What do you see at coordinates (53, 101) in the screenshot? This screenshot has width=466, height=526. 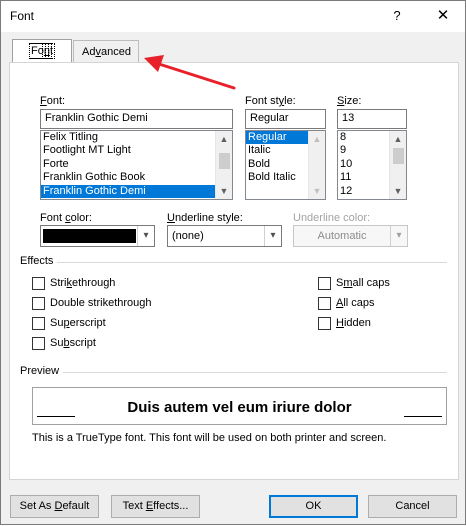 I see `font-label: Font:` at bounding box center [53, 101].